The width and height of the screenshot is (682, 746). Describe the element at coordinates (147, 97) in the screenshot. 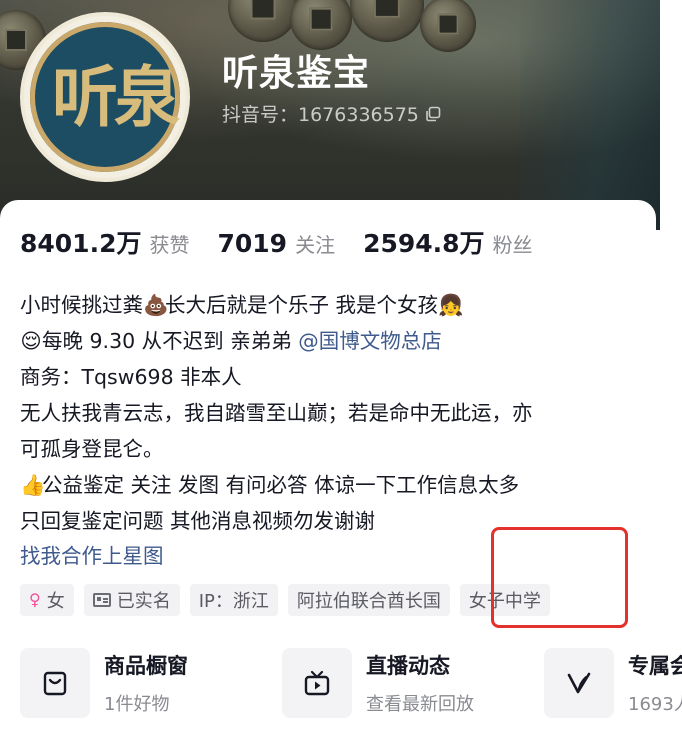

I see `avatar-logo-glyph: 泉` at that location.